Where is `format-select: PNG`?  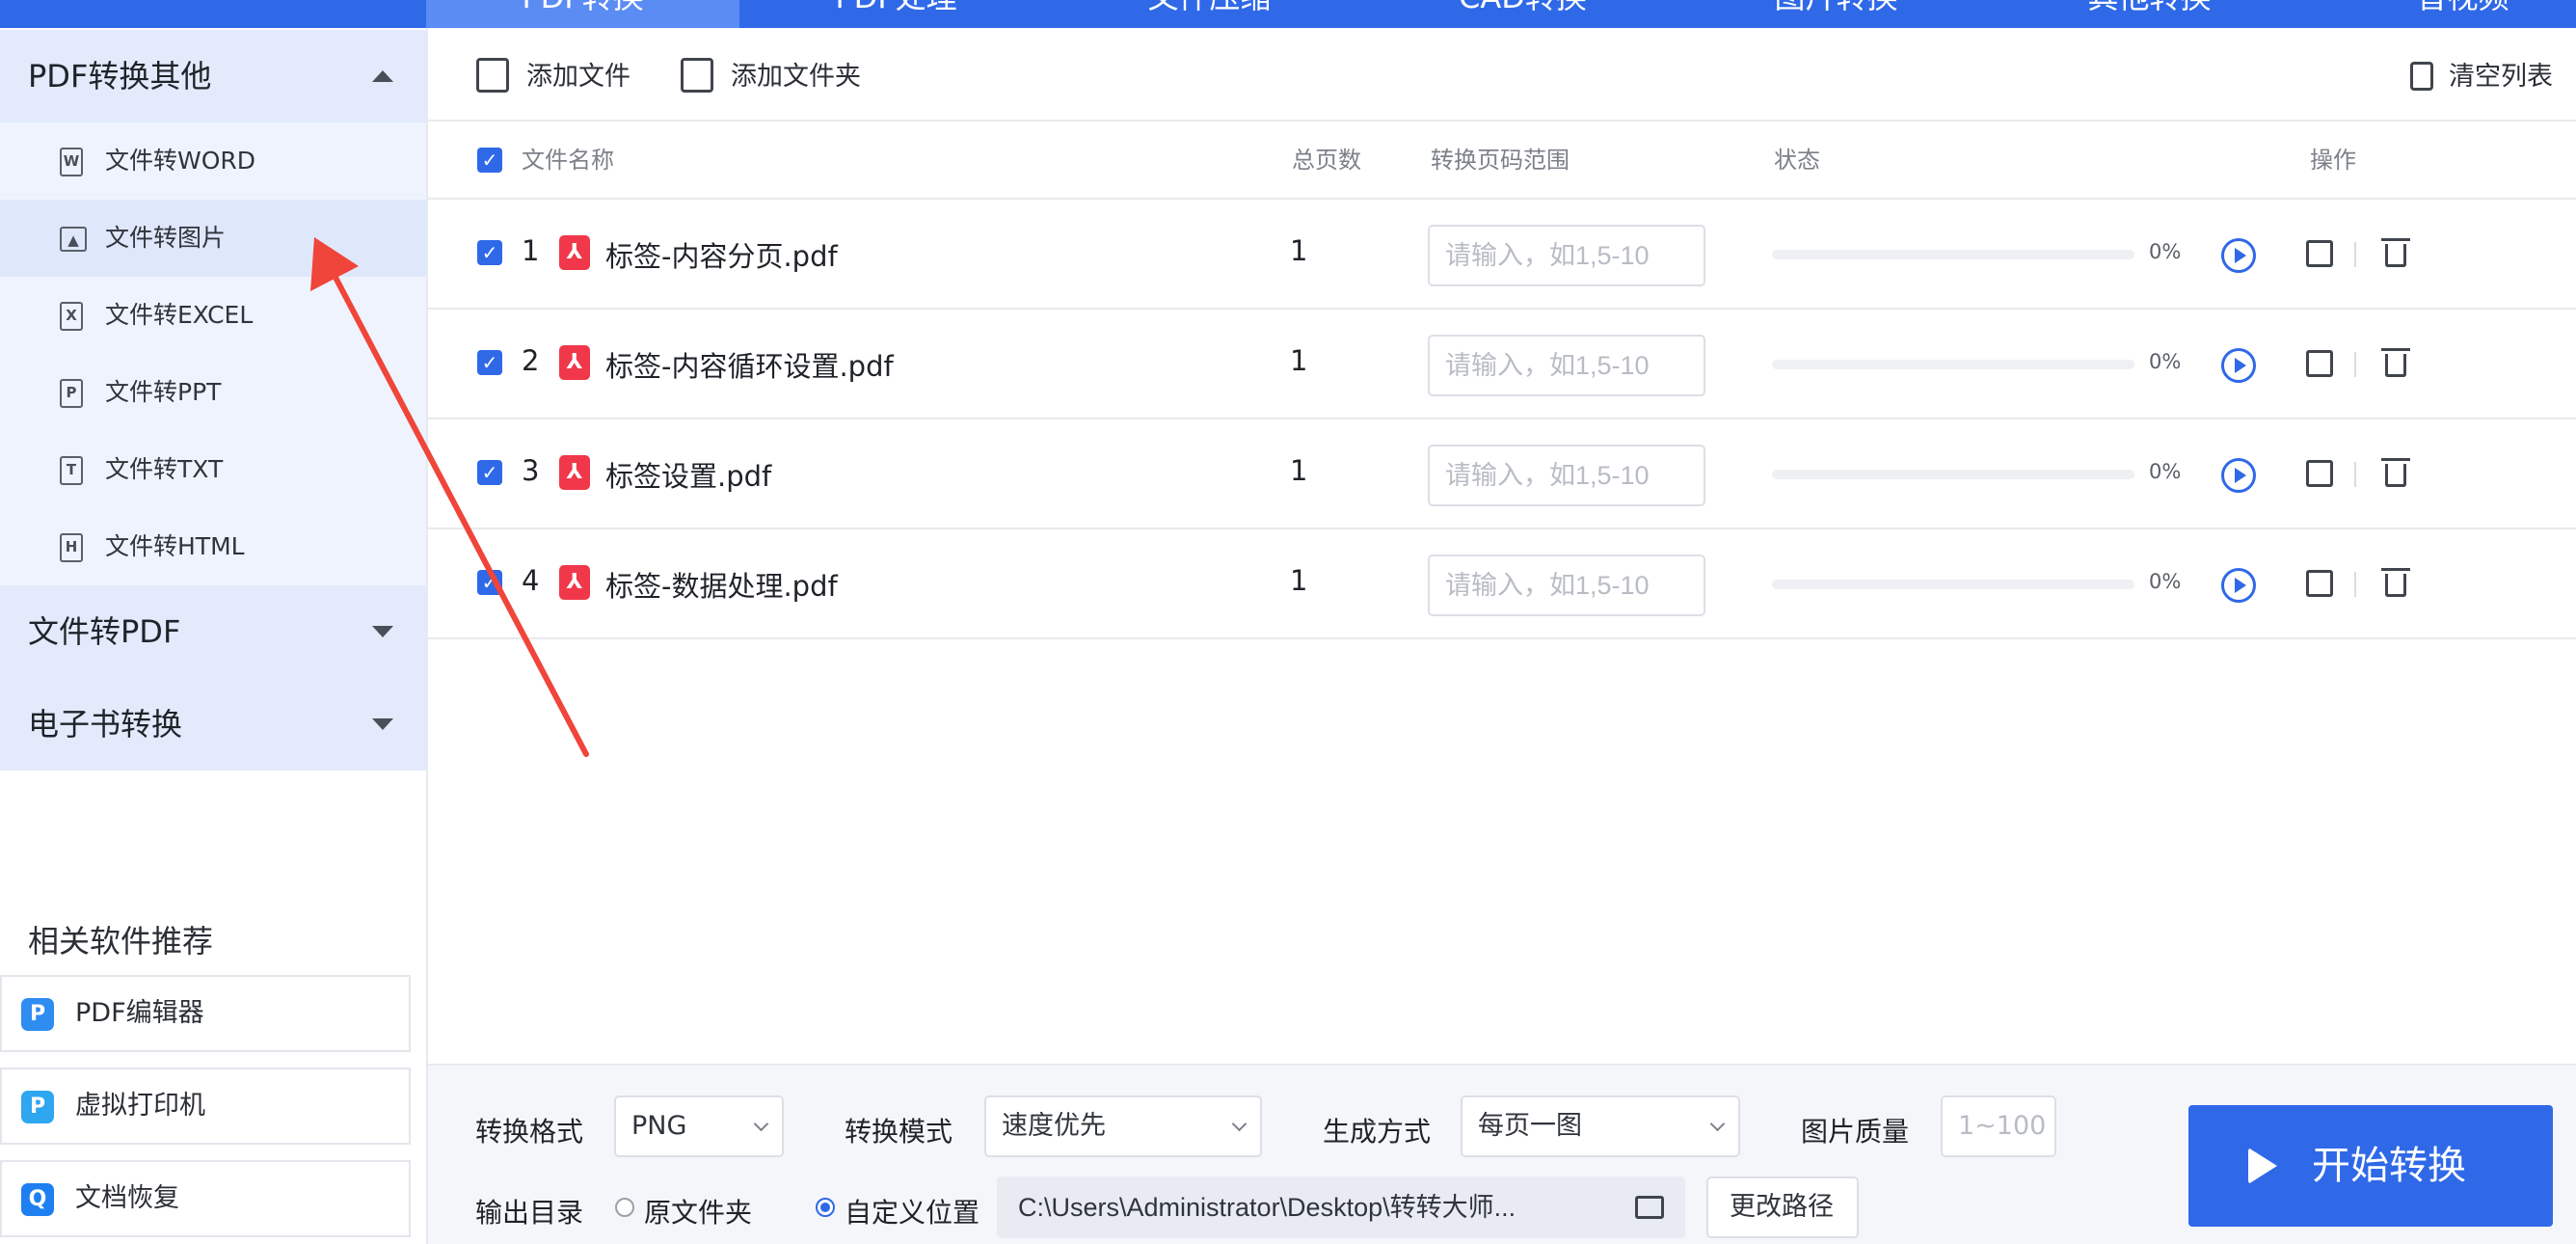 format-select: PNG is located at coordinates (699, 1126).